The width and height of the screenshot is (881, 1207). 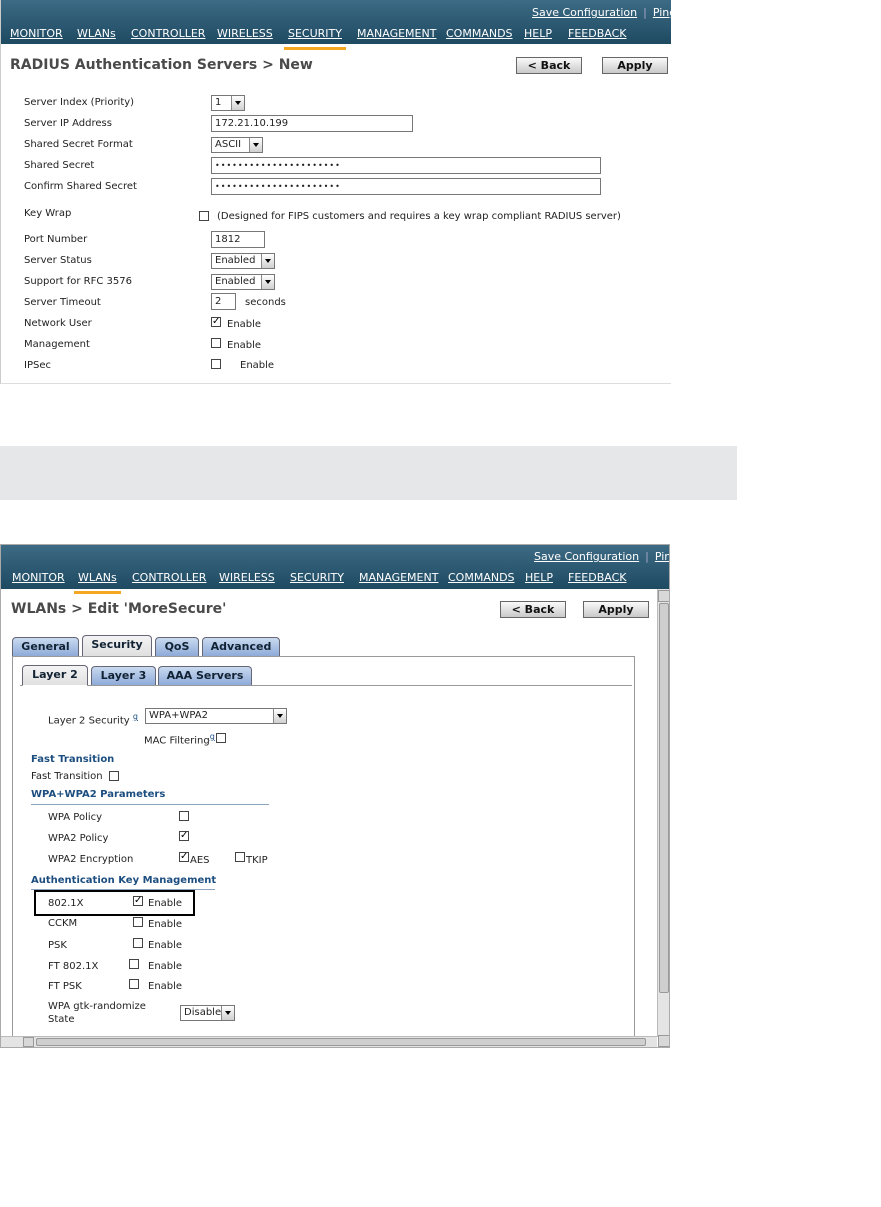 I want to click on server-ip-input: 172.21.10.199, so click(x=312, y=123).